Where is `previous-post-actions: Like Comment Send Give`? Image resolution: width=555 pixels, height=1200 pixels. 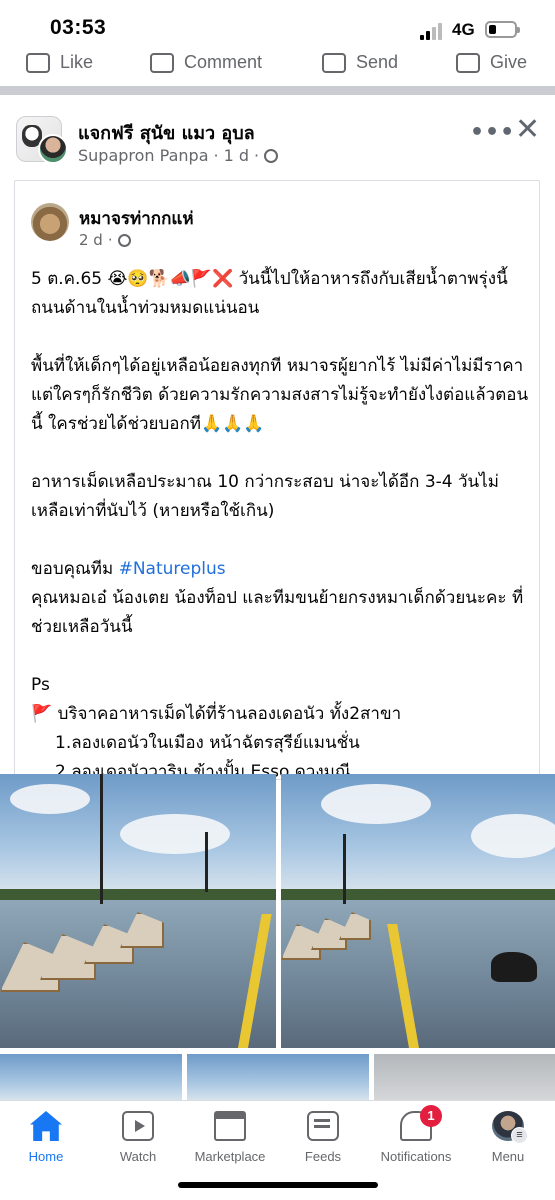
previous-post-actions: Like Comment Send Give is located at coordinates (277, 65).